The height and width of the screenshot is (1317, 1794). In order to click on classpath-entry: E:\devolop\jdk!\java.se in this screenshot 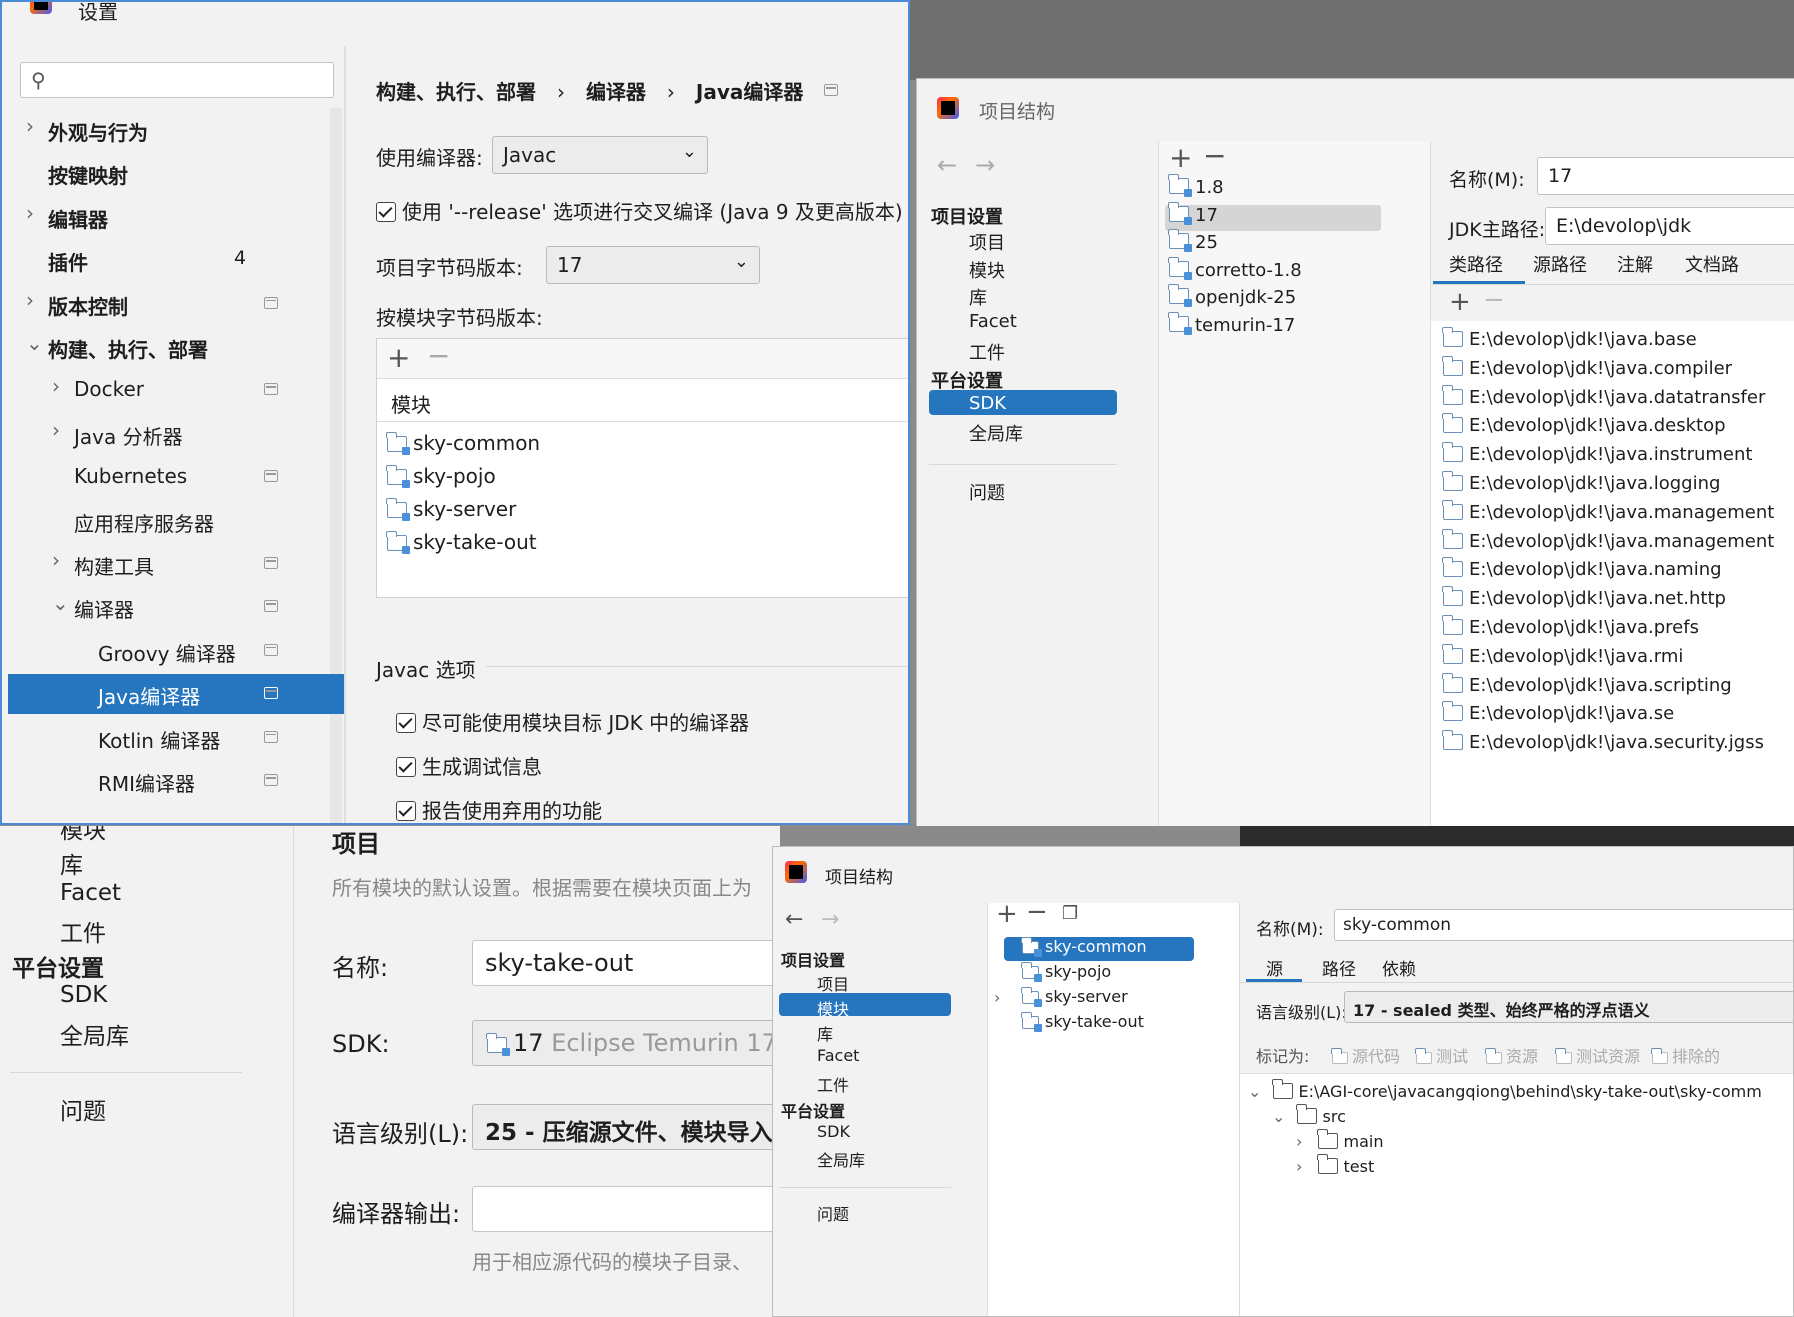, I will do `click(1558, 712)`.